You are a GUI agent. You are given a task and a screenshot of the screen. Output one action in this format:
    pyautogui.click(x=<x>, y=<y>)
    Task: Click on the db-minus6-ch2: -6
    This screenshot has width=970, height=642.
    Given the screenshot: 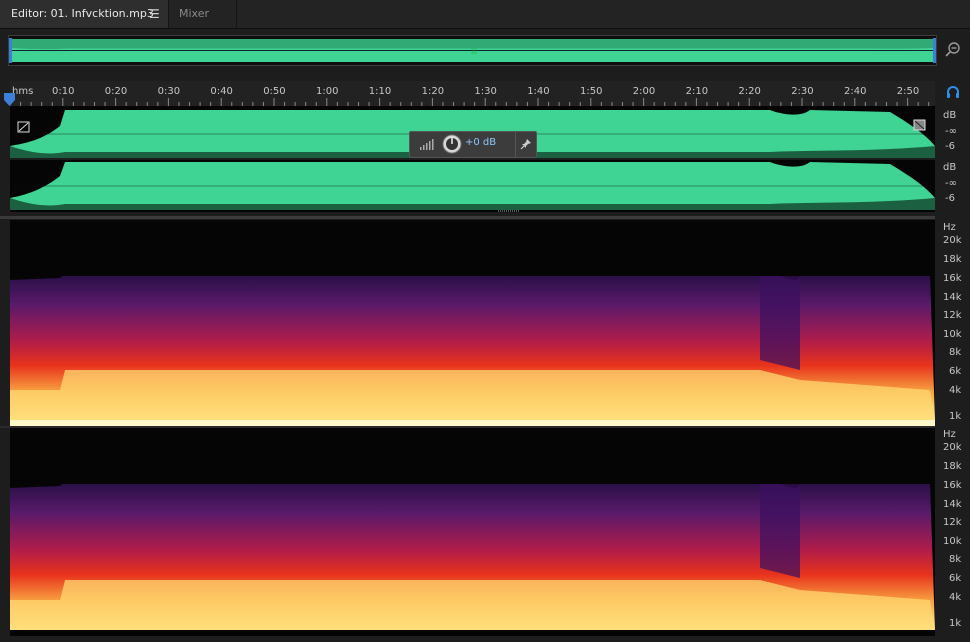 What is the action you would take?
    pyautogui.click(x=950, y=198)
    